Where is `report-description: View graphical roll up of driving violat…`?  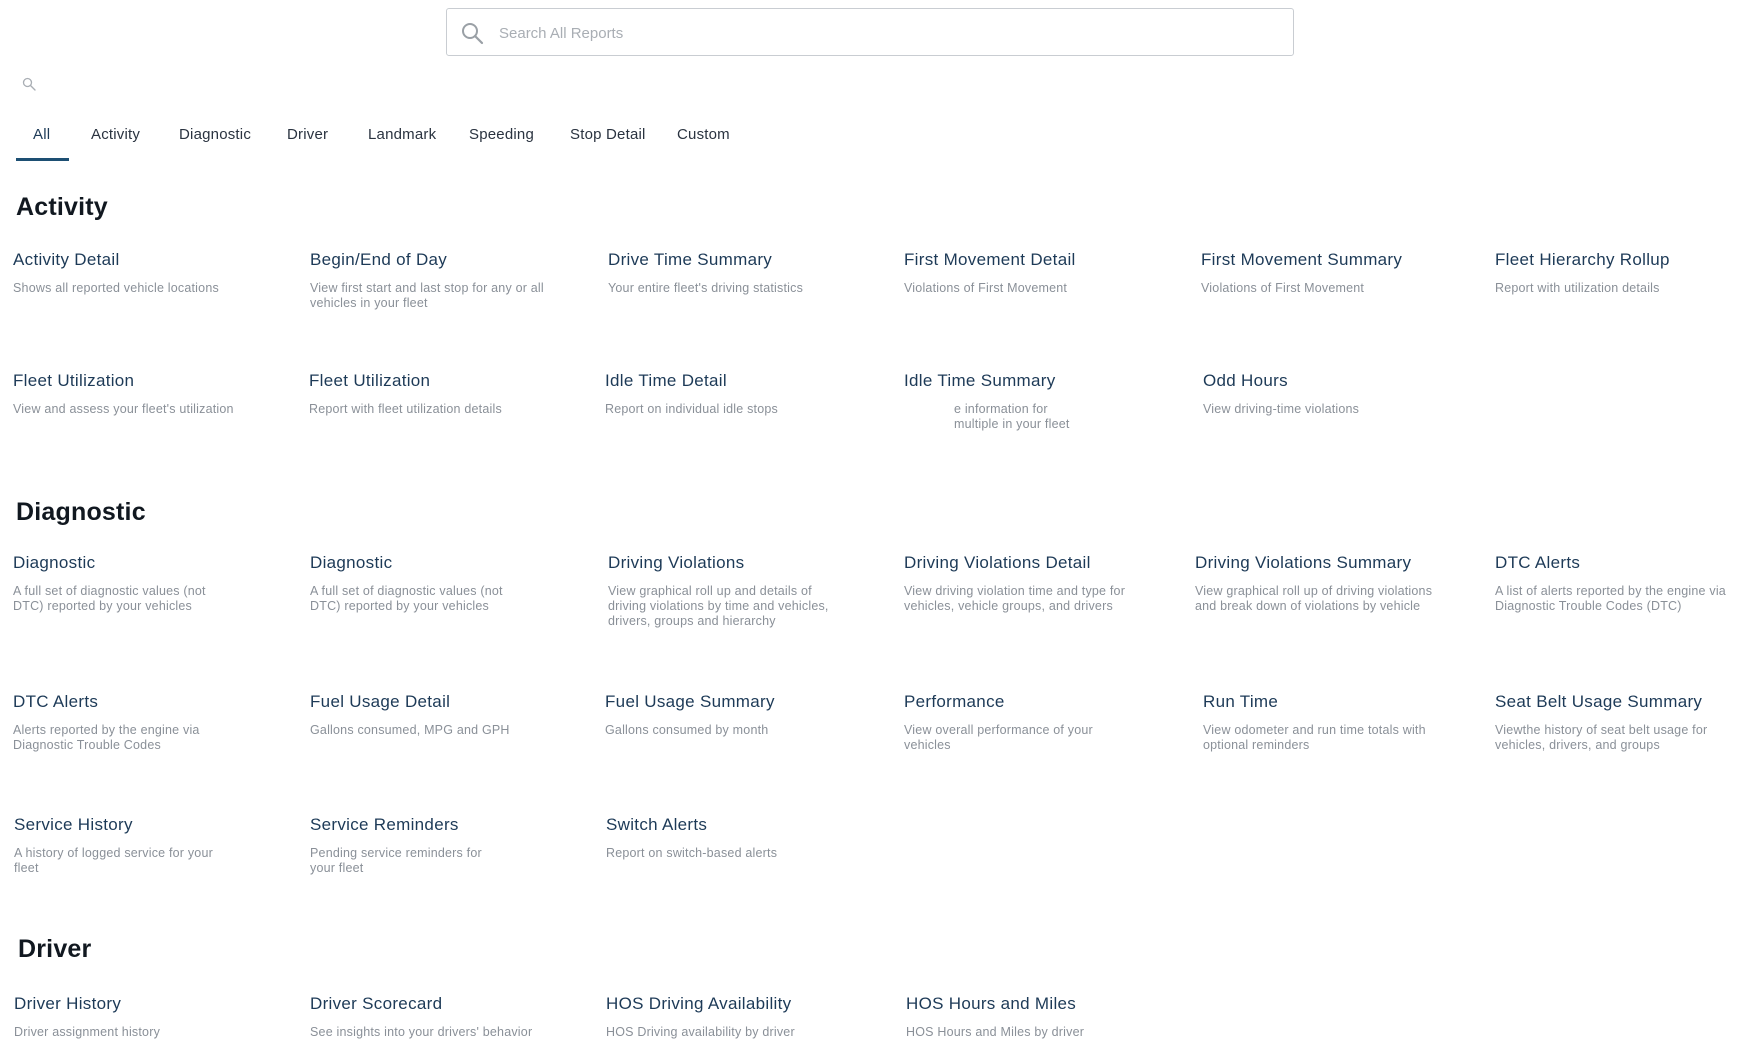
report-description: View graphical roll up of driving violat… is located at coordinates (1314, 598).